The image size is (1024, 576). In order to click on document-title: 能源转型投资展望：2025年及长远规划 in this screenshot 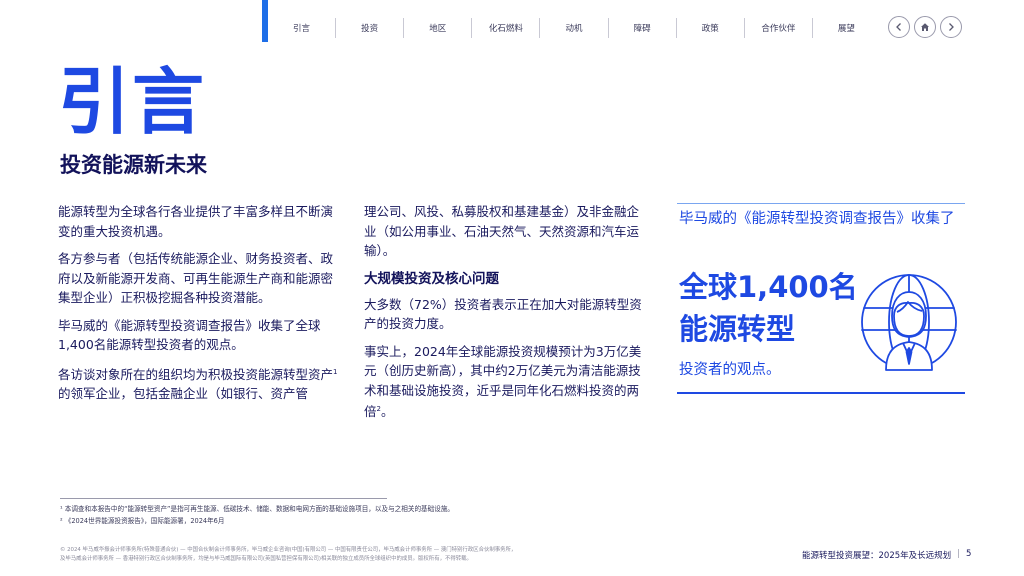, I will do `click(877, 556)`.